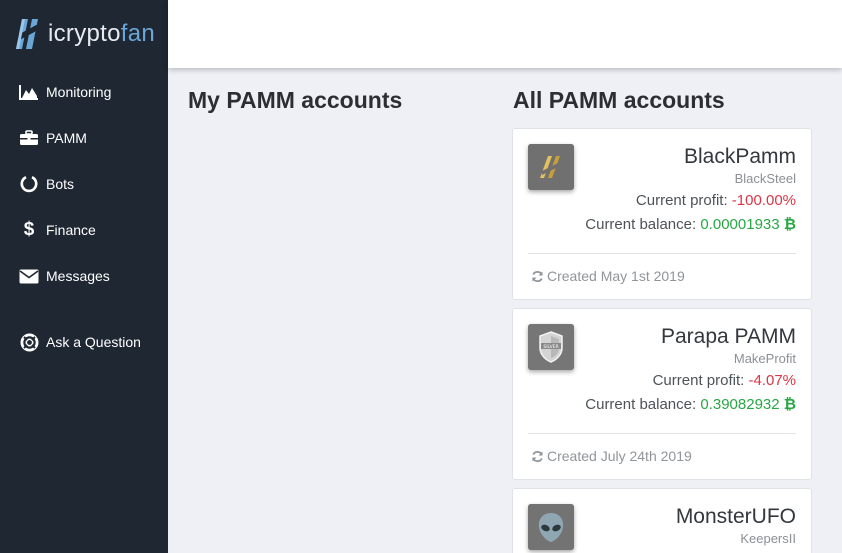  I want to click on sidebar-item-label: Bots, so click(60, 184).